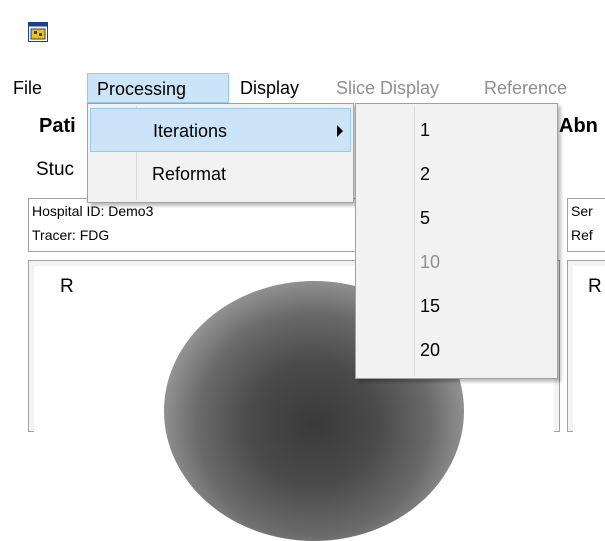  I want to click on image-canvas-right: R, so click(589, 351).